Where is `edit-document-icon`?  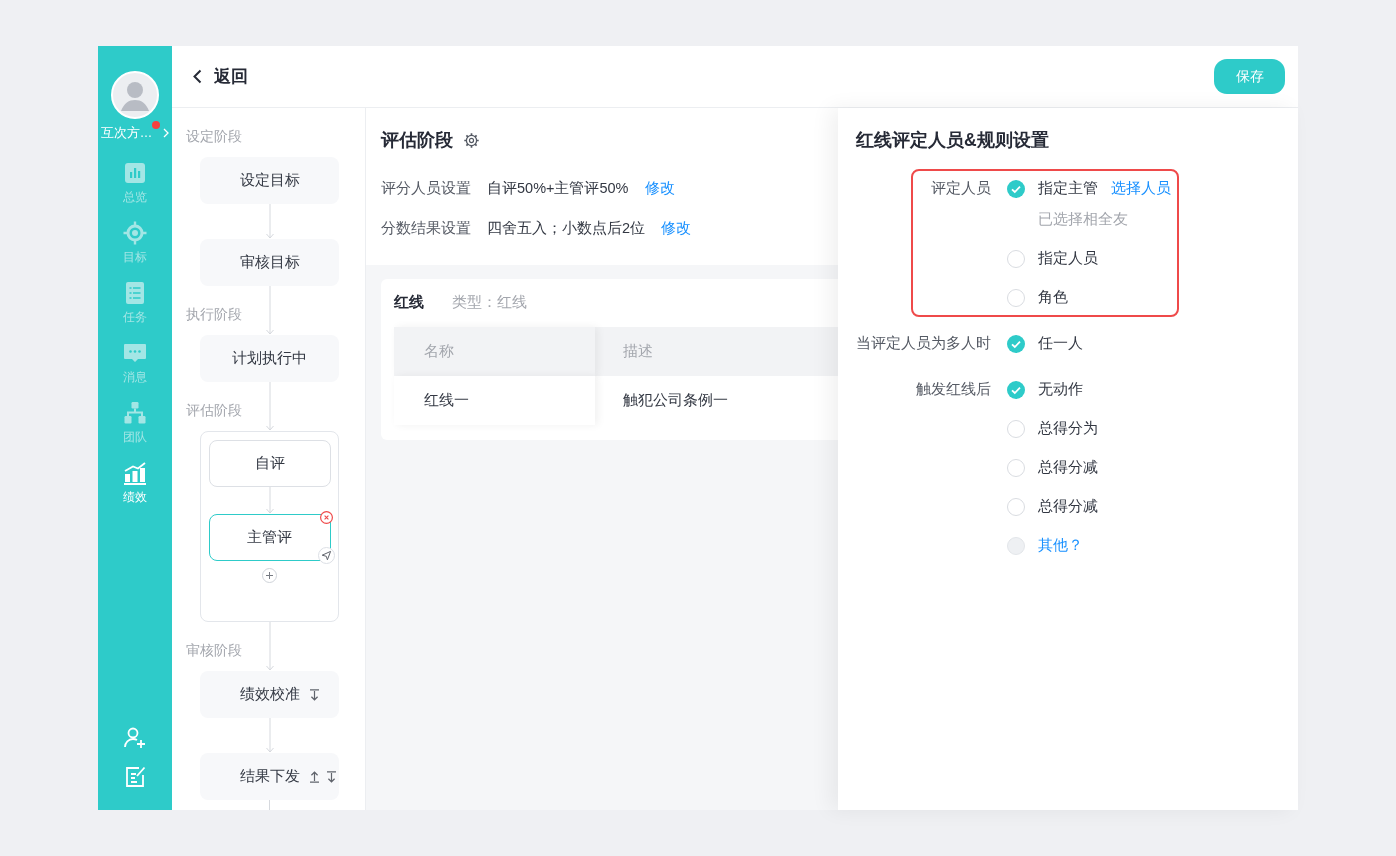 edit-document-icon is located at coordinates (135, 777).